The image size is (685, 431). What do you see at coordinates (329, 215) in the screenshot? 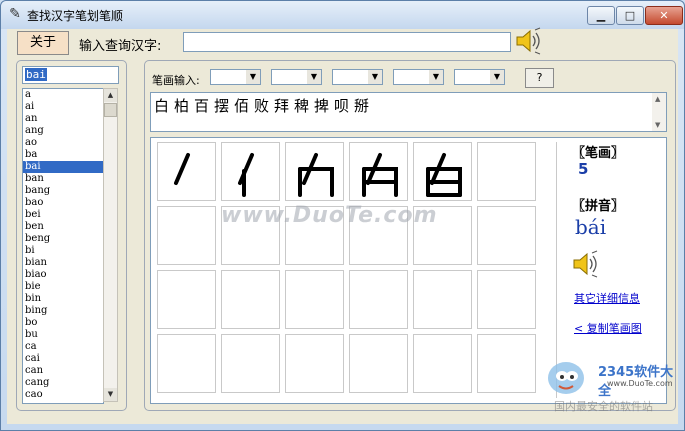
I see `watermark-text: www.DuoTe.com` at bounding box center [329, 215].